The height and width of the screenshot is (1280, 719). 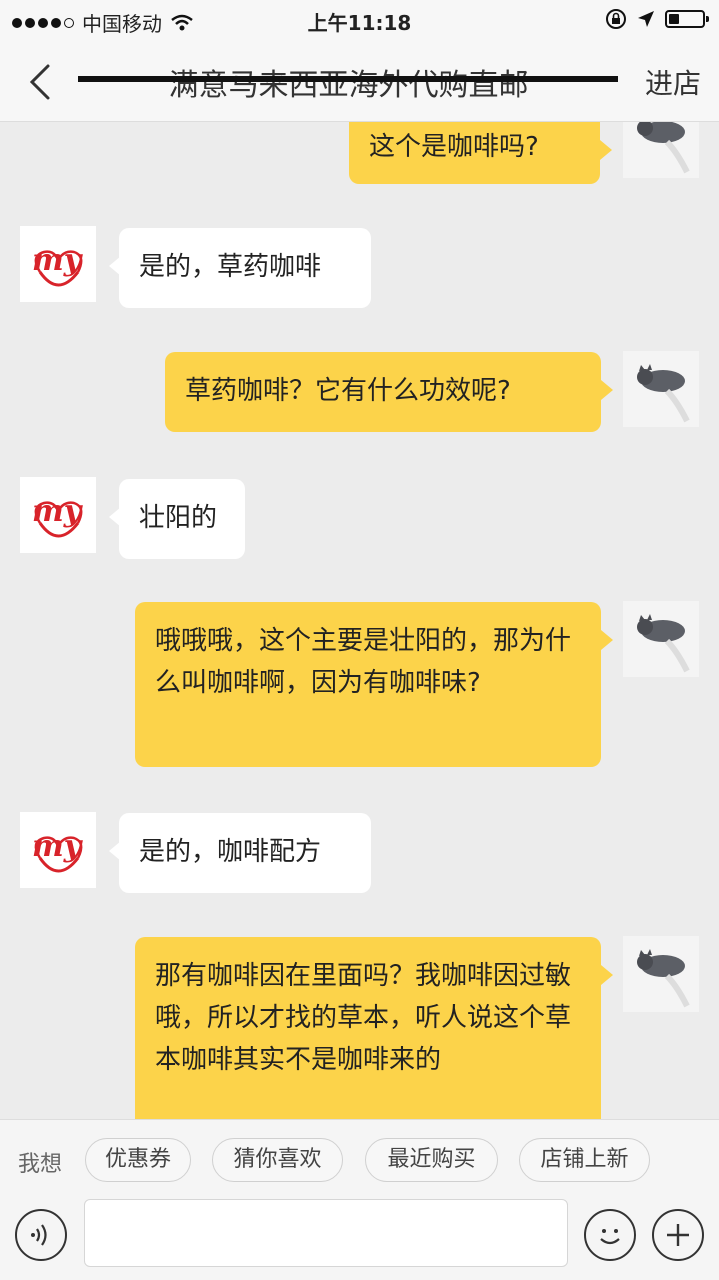 What do you see at coordinates (348, 85) in the screenshot?
I see `shop-title: 满意马来西亚海外代购直邮` at bounding box center [348, 85].